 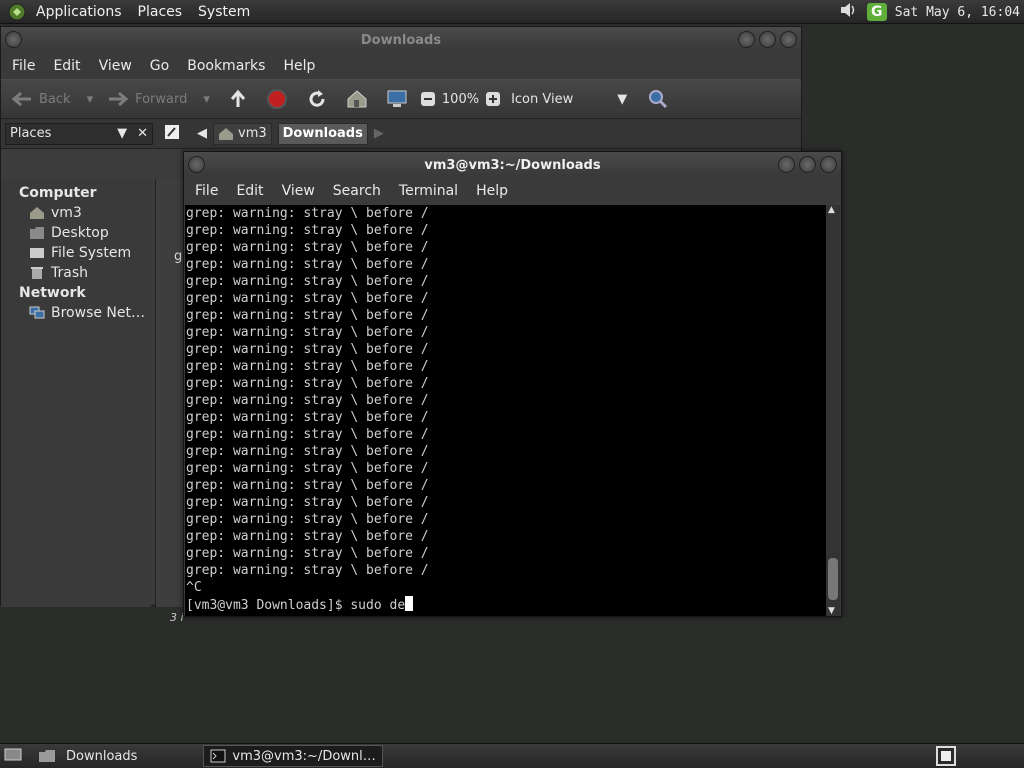 I want to click on search-button, so click(x=658, y=99).